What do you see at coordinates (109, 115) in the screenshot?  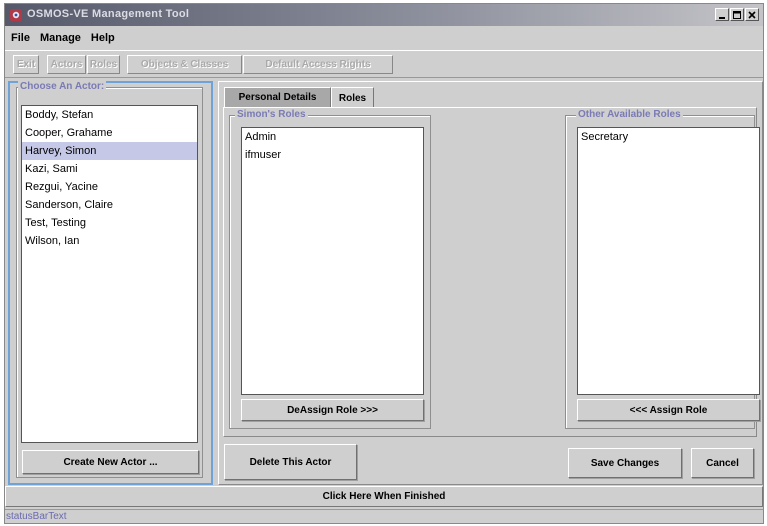 I see `actor-list-item: Boddy, Stefan` at bounding box center [109, 115].